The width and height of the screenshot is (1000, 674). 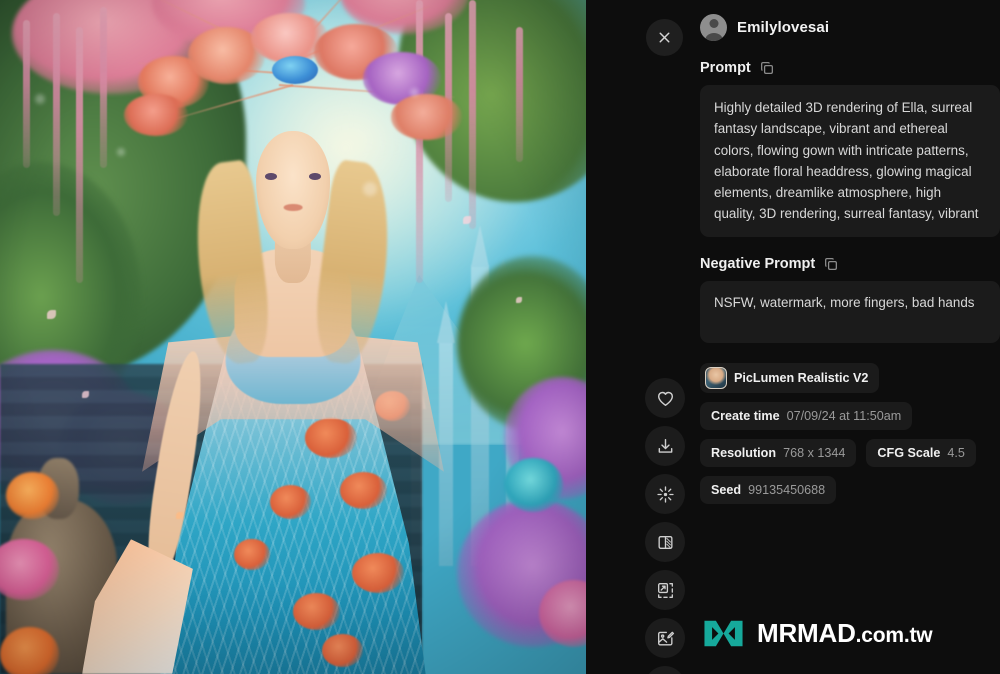 What do you see at coordinates (787, 490) in the screenshot?
I see `seed-value: 99135450688` at bounding box center [787, 490].